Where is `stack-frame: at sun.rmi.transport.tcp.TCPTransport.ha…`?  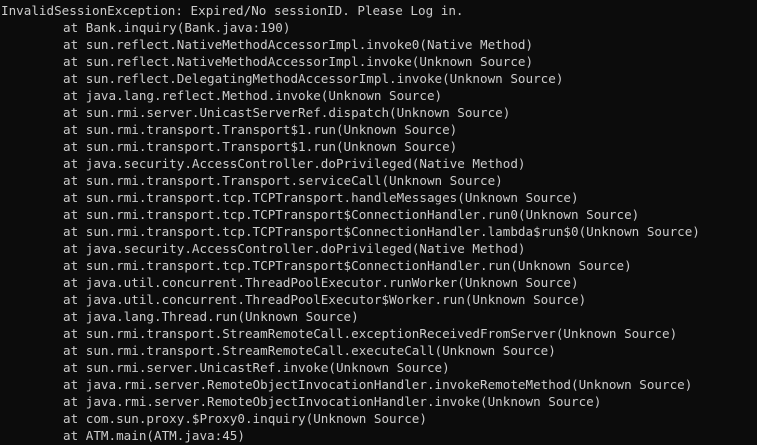 stack-frame: at sun.rmi.transport.tcp.TCPTransport.ha… is located at coordinates (321, 197).